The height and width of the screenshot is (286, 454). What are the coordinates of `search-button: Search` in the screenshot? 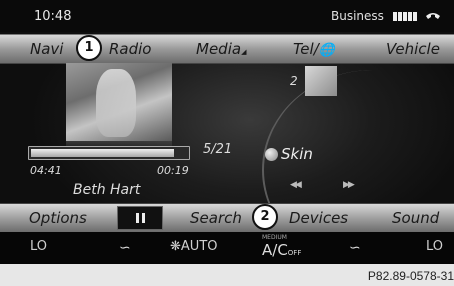 It's located at (216, 218).